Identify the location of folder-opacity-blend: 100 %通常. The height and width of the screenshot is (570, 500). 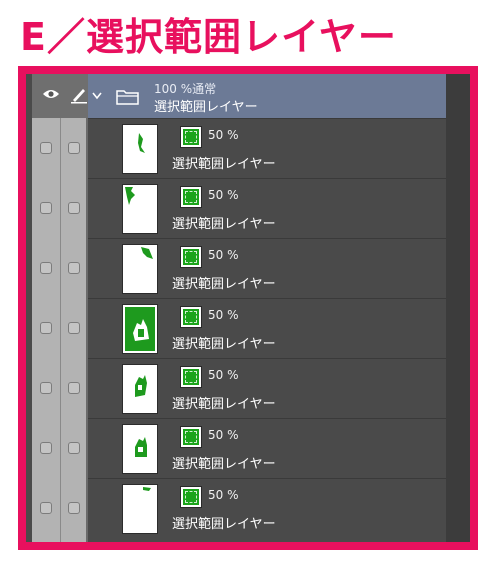
(185, 89).